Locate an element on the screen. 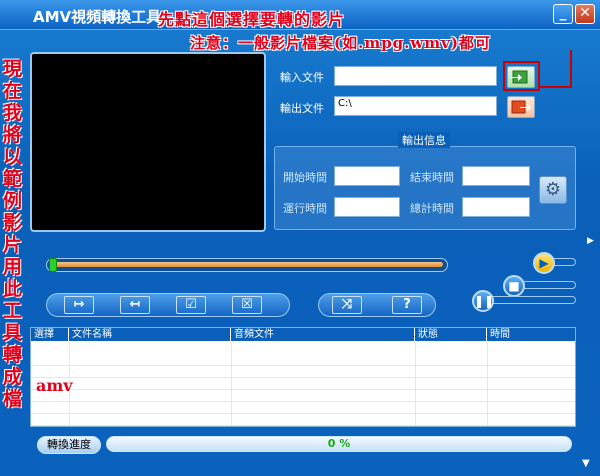 This screenshot has width=600, height=476. output-file-field: C:\ is located at coordinates (415, 106).